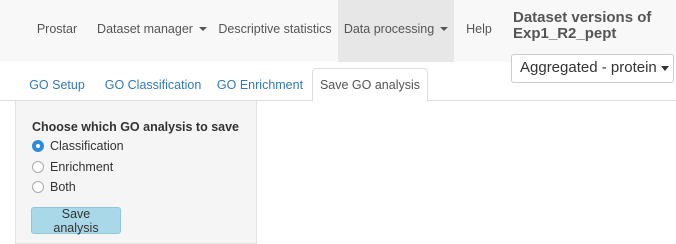  I want to click on nav-descriptive-statistics-label: Descriptive statistics, so click(275, 29).